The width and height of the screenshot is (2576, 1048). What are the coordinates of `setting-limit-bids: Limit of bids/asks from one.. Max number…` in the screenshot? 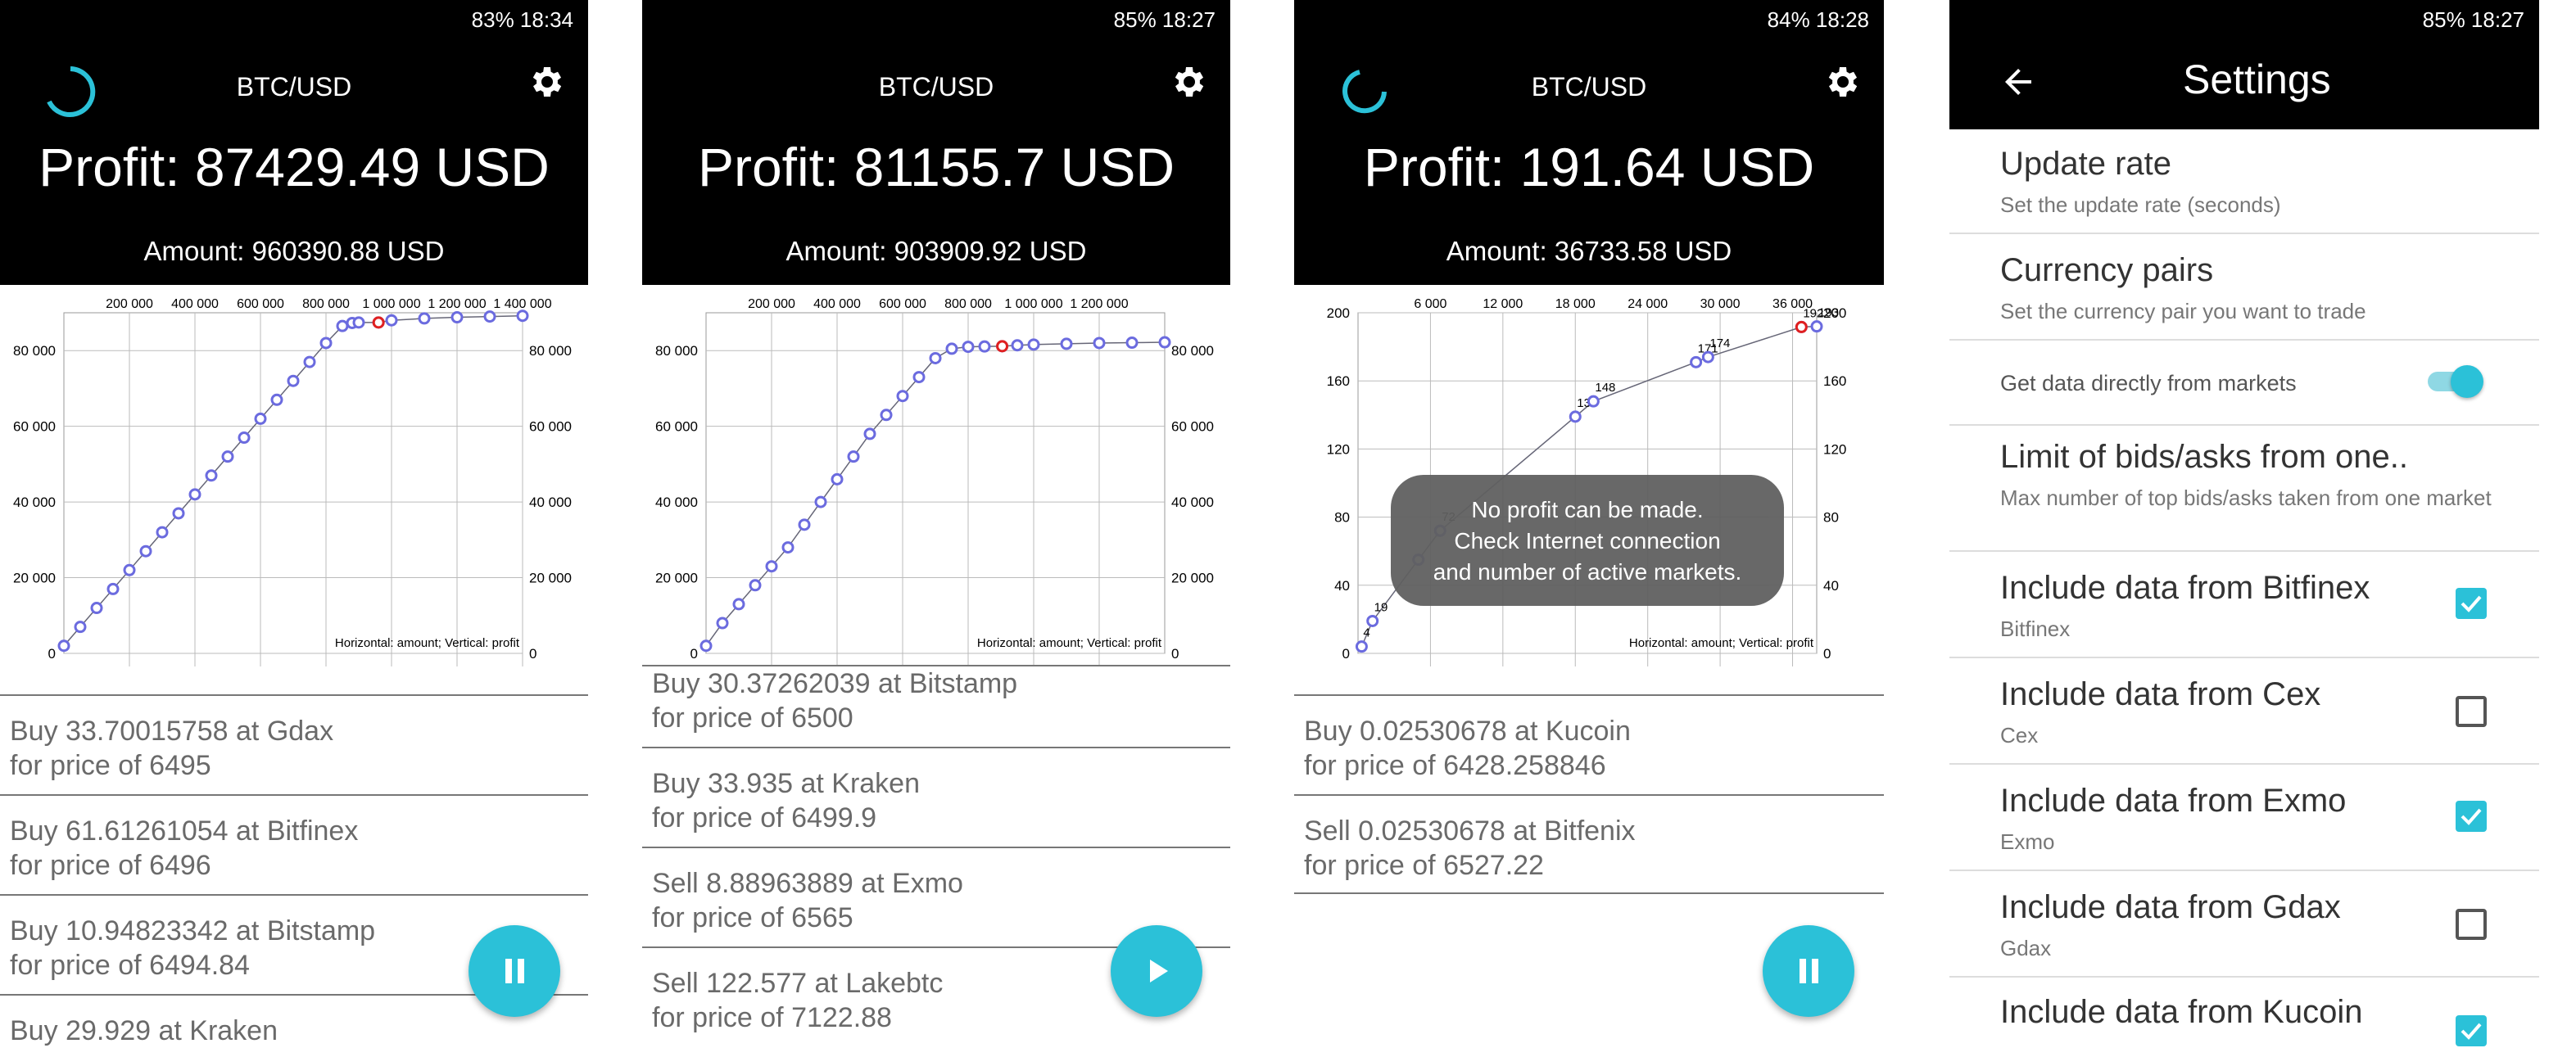 It's located at (2244, 489).